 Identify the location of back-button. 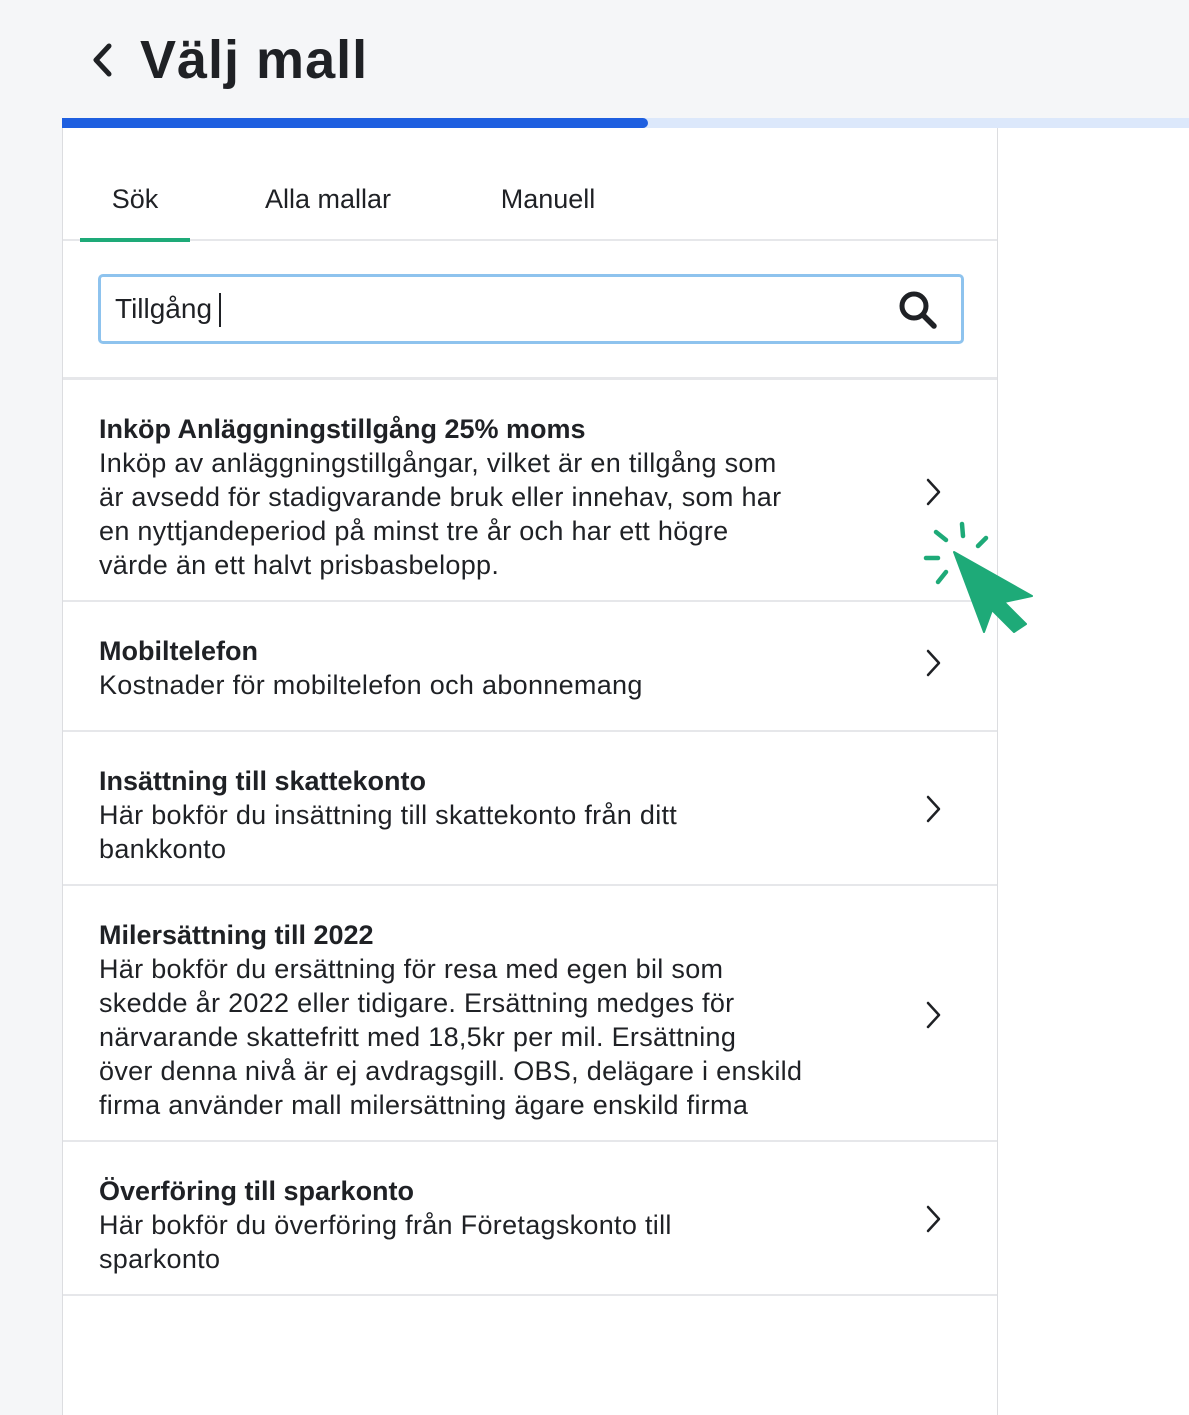
(102, 60).